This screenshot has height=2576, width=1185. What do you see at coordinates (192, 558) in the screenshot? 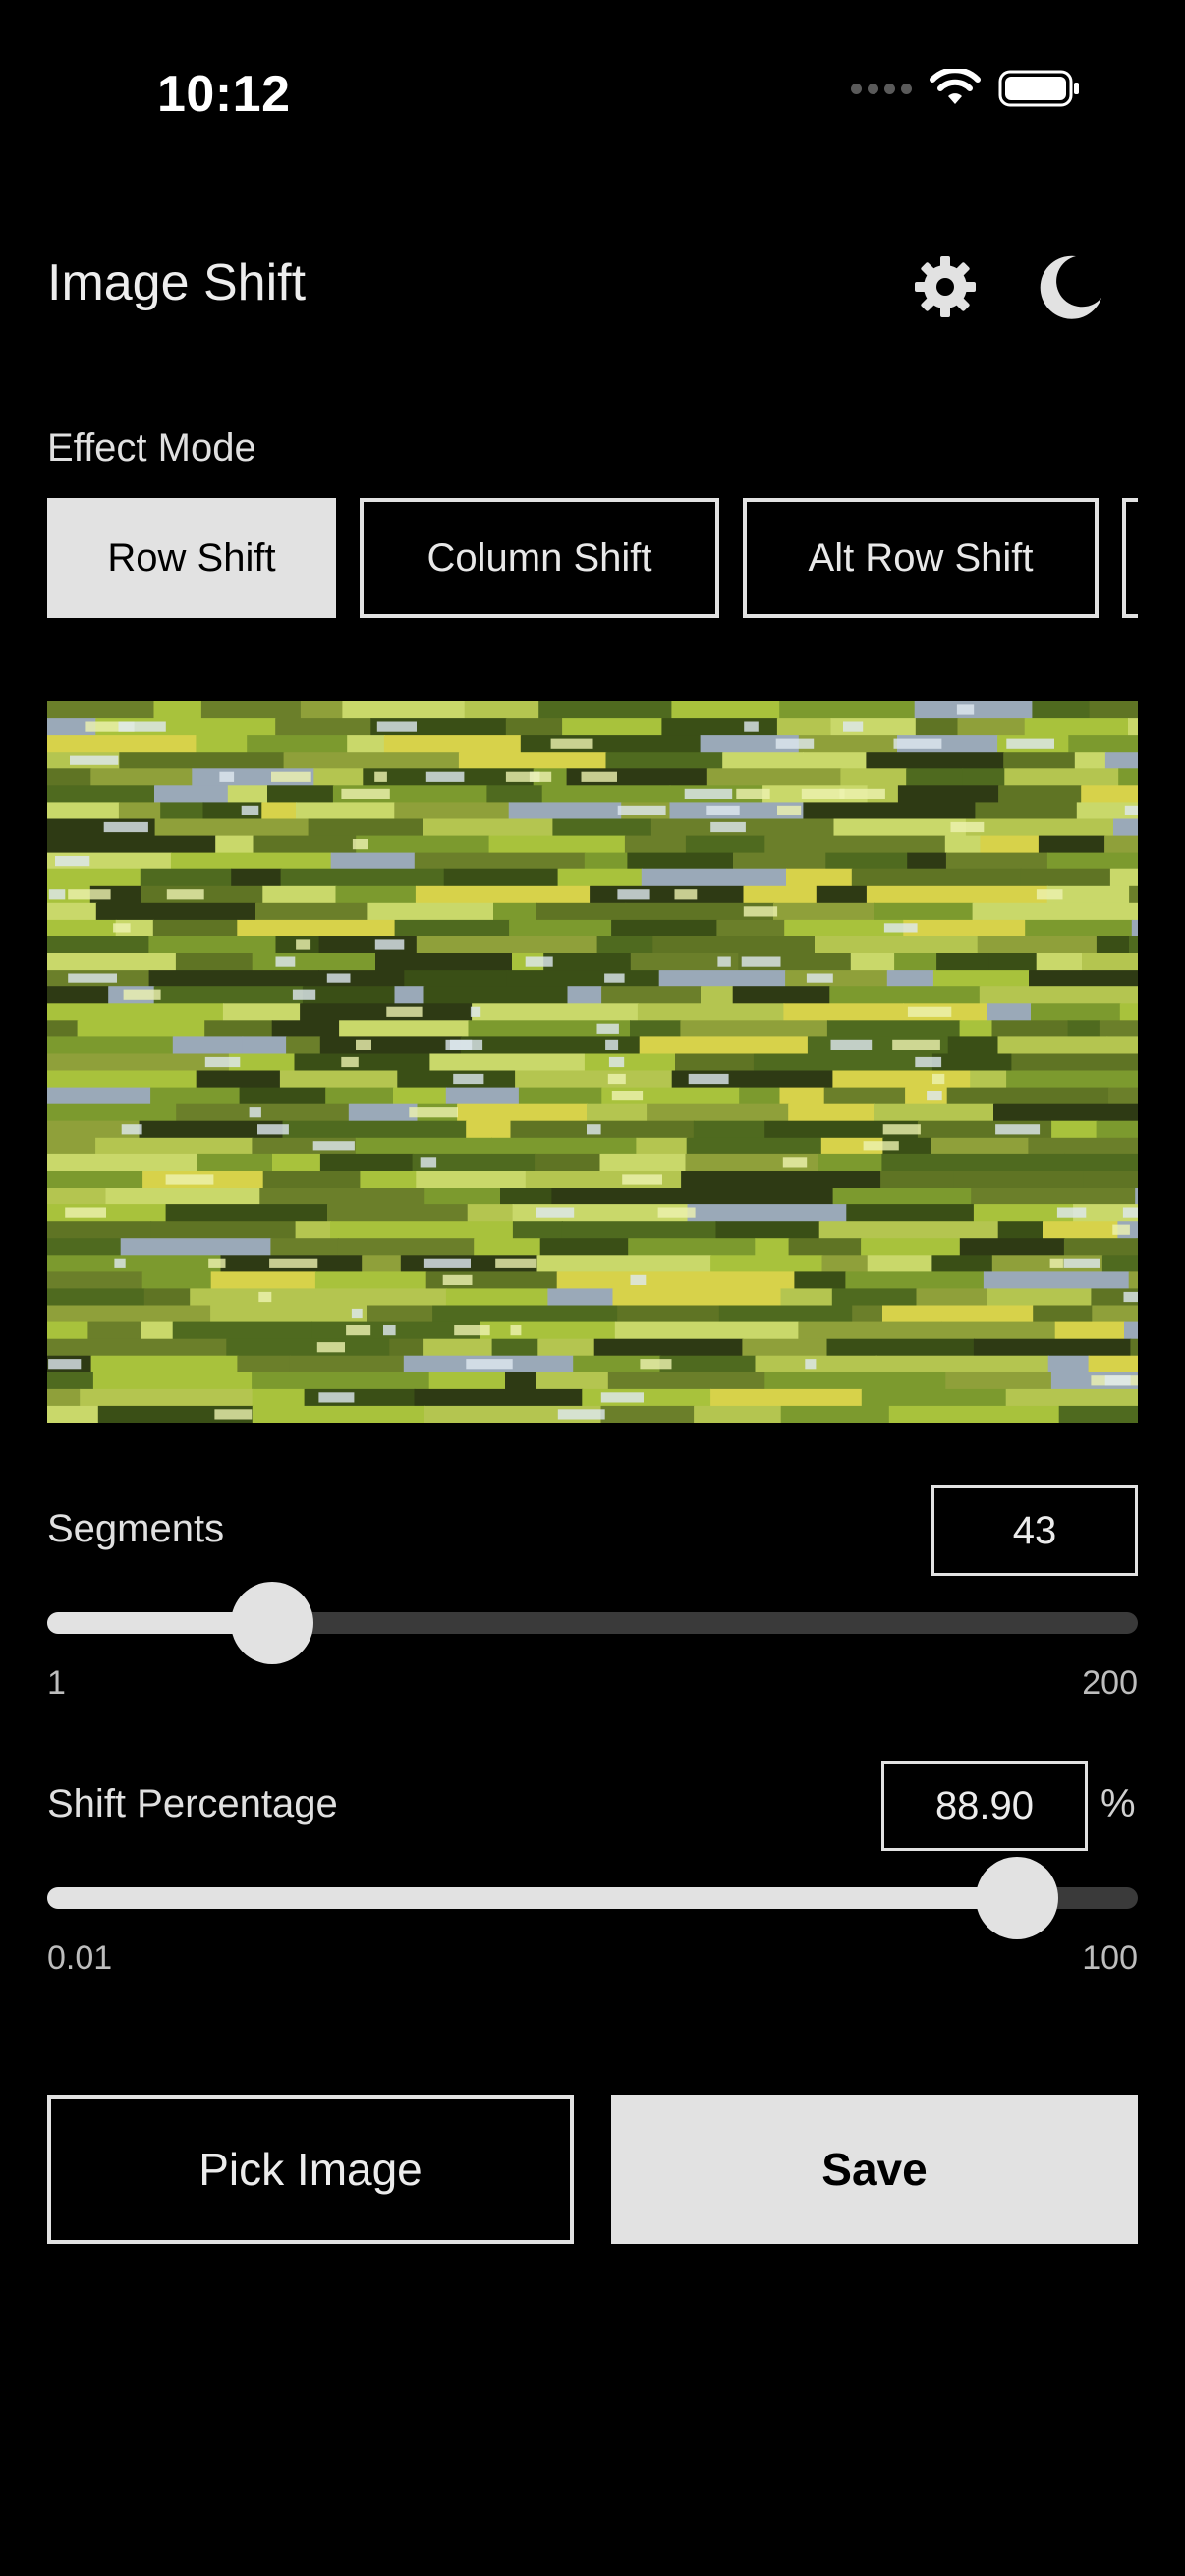
I see `mode-row-shift-button: Row Shift` at bounding box center [192, 558].